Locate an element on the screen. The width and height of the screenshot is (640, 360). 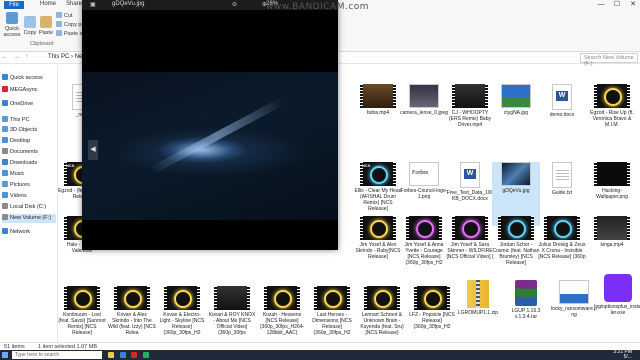
file-item: boba.mp4 is located at coordinates (378, 116).